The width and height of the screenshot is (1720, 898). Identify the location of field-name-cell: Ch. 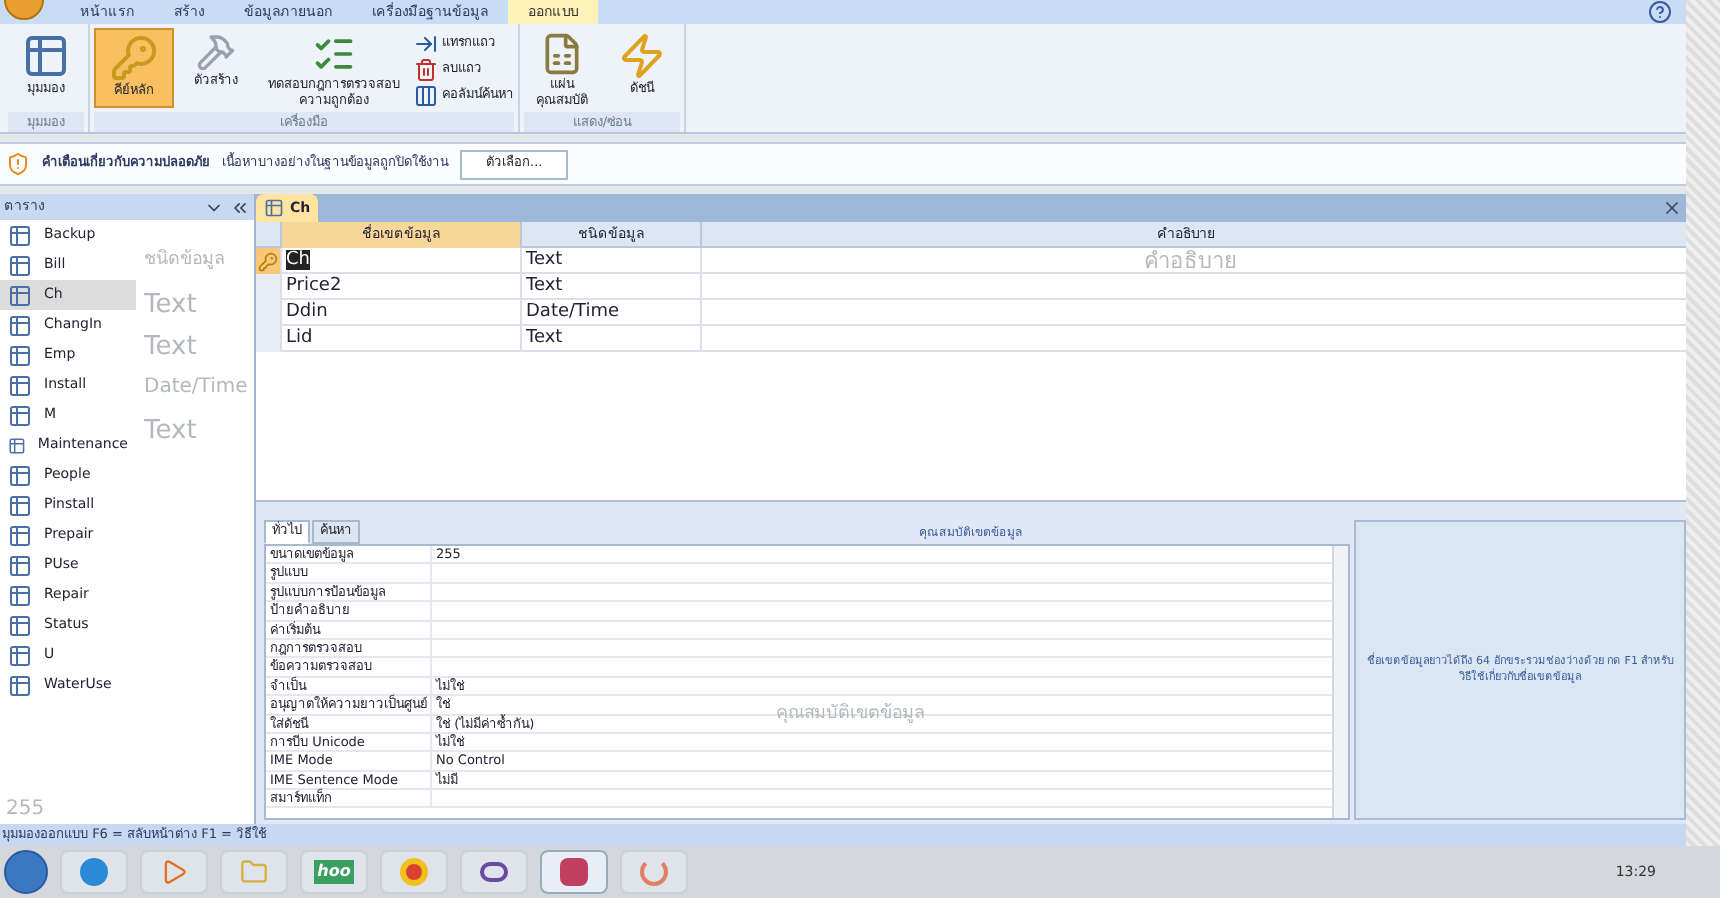
(400, 261).